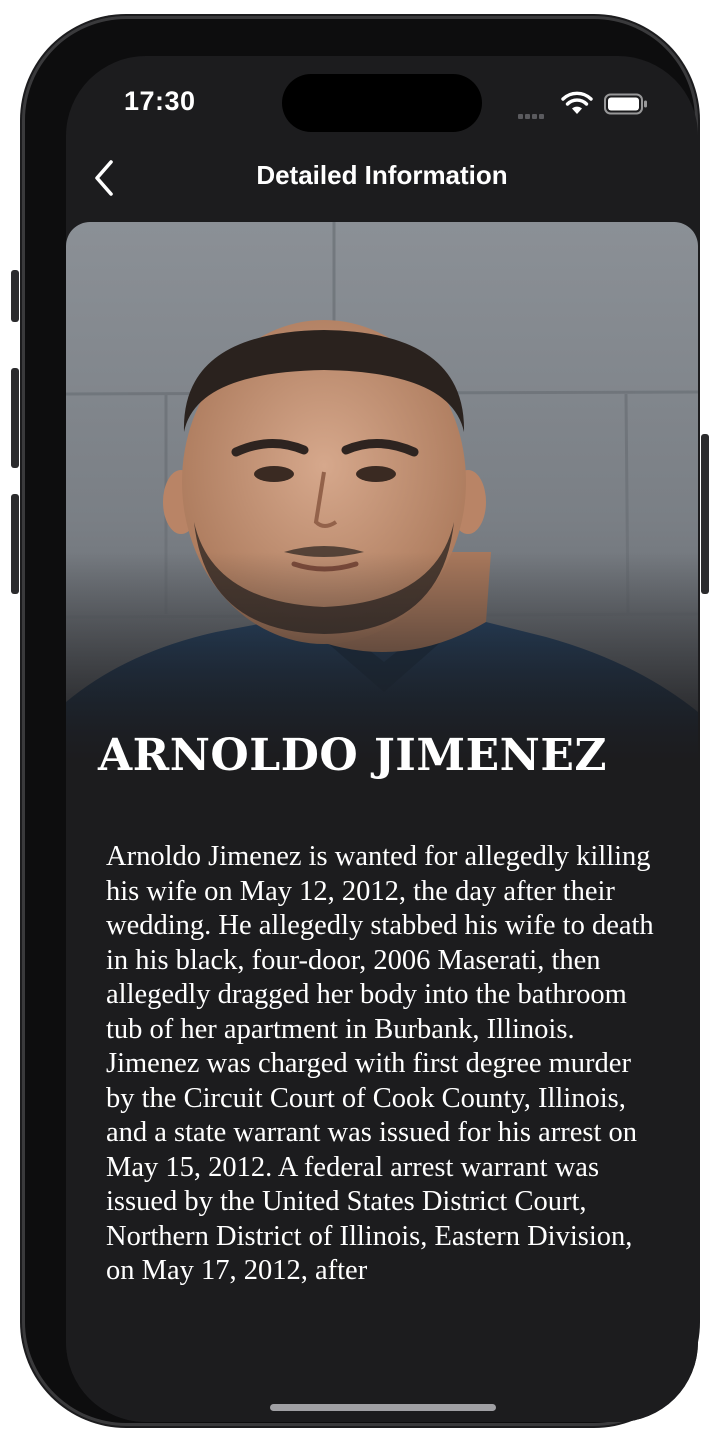 Image resolution: width=720 pixels, height=1440 pixels. Describe the element at coordinates (15, 418) in the screenshot. I see `volume-up-button` at that location.